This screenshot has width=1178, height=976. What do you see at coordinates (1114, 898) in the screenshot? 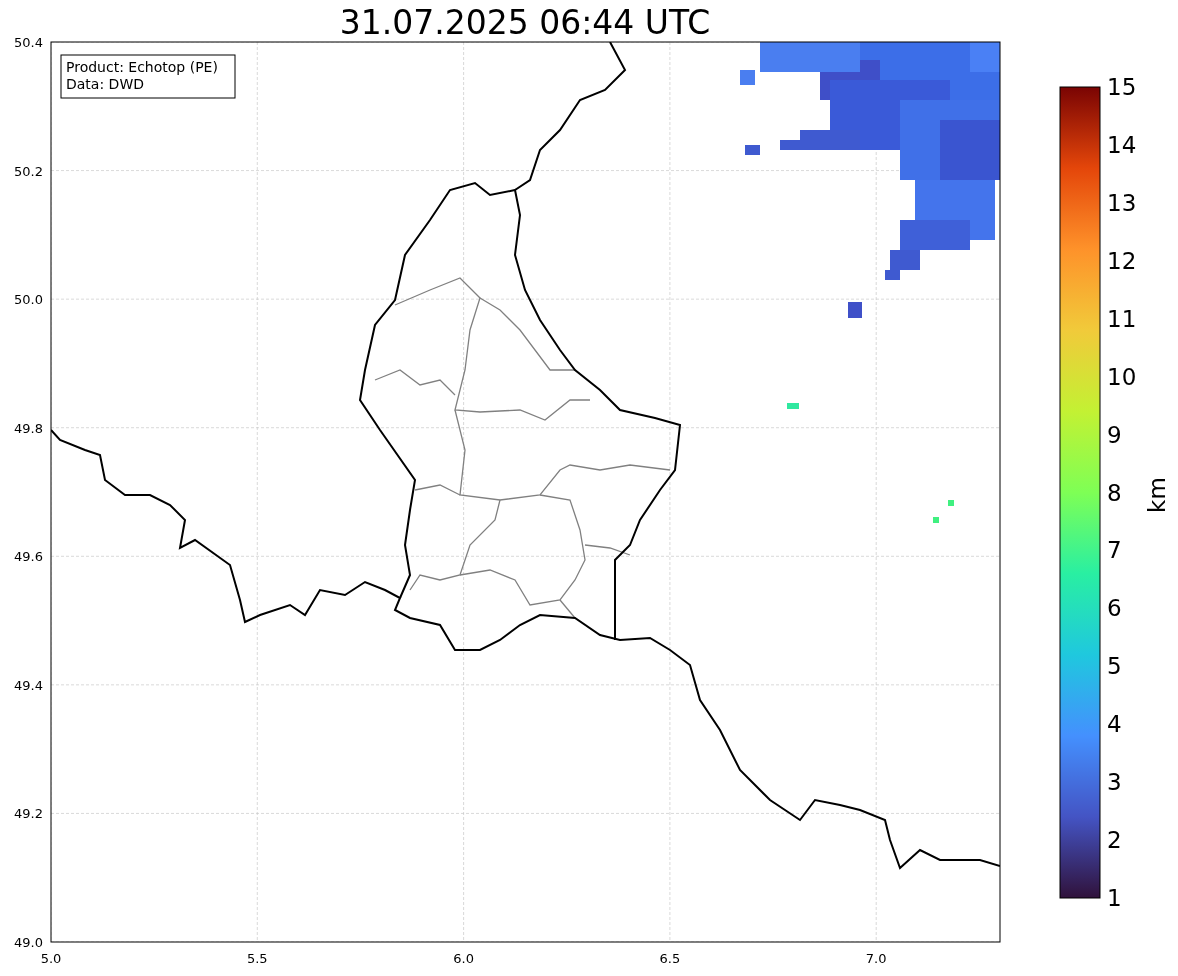
I see `colorbar-tick-label: 1` at bounding box center [1114, 898].